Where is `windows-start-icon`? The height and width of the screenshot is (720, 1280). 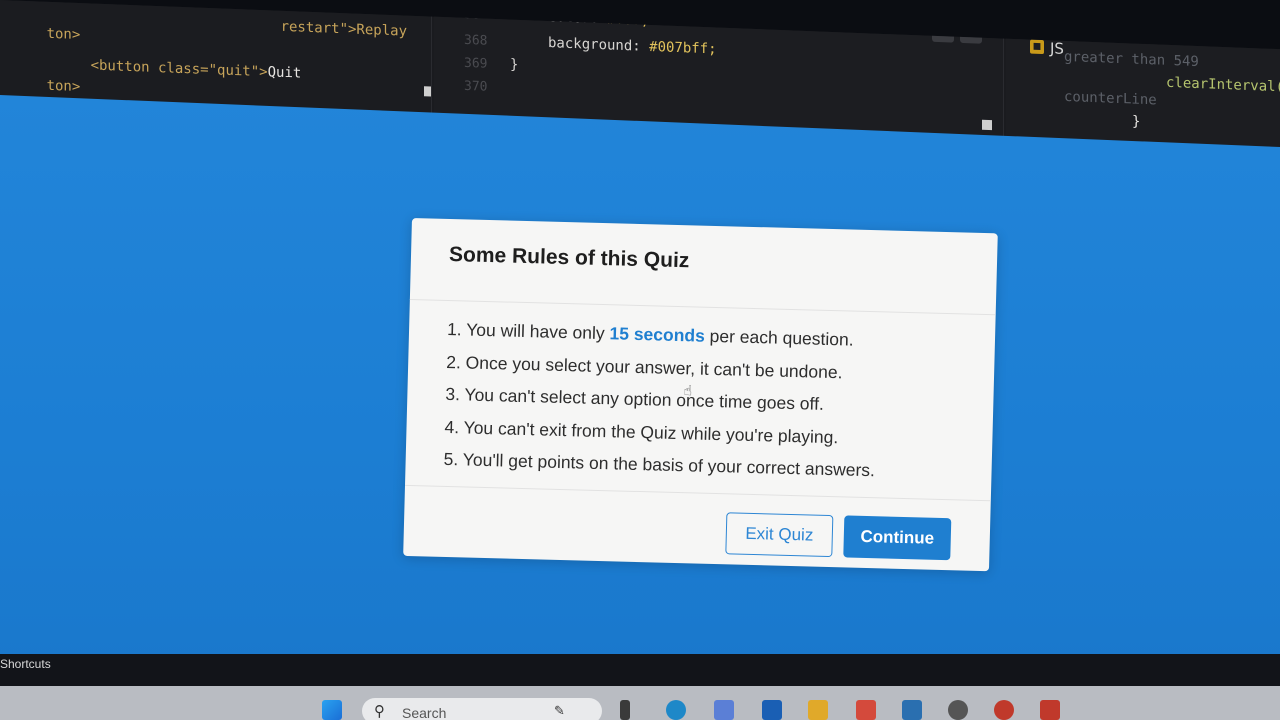 windows-start-icon is located at coordinates (332, 710).